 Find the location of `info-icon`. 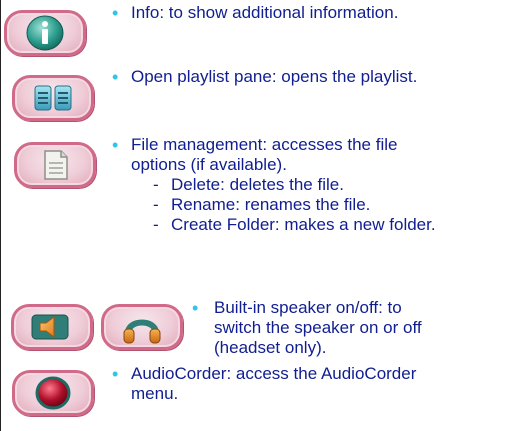

info-icon is located at coordinates (45, 33).